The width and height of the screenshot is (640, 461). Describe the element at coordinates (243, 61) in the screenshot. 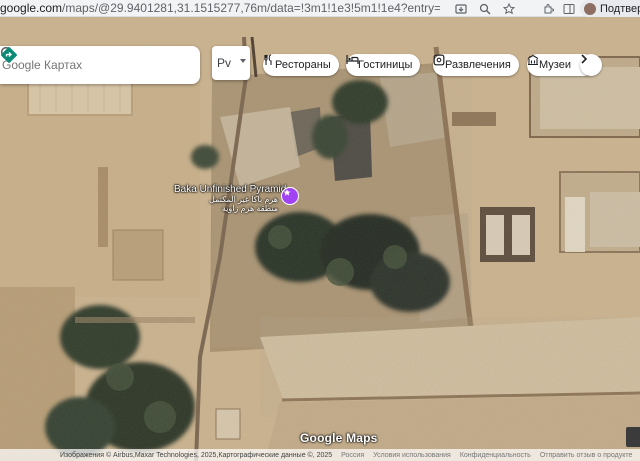

I see `chevron-down-icon` at that location.